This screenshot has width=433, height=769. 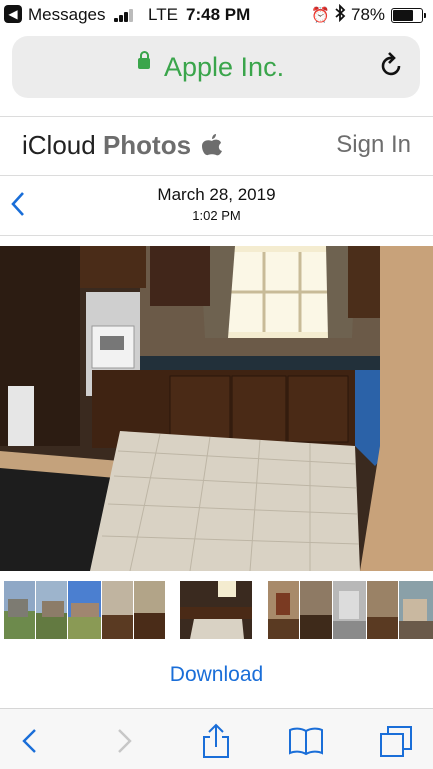 I want to click on thumbnail-selected, so click(x=216, y=610).